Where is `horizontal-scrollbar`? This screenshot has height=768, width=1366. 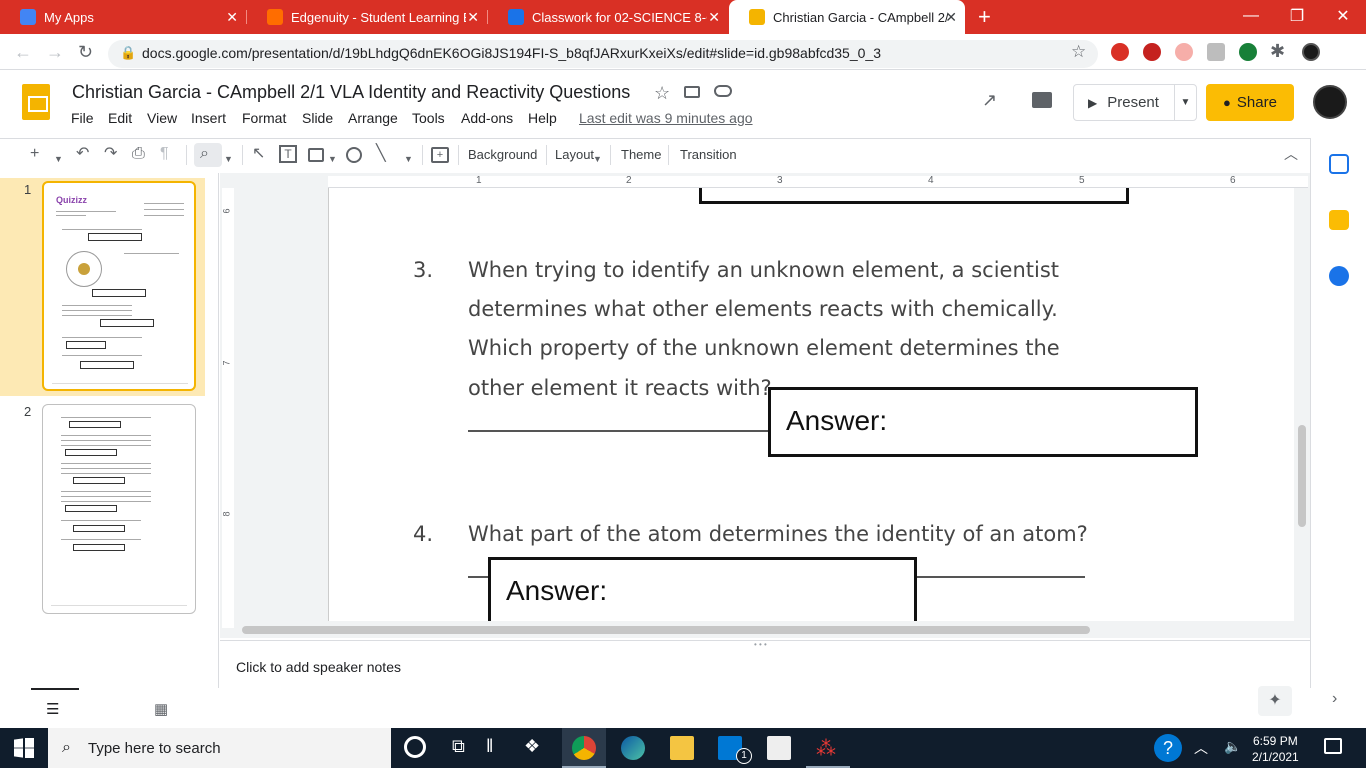 horizontal-scrollbar is located at coordinates (666, 630).